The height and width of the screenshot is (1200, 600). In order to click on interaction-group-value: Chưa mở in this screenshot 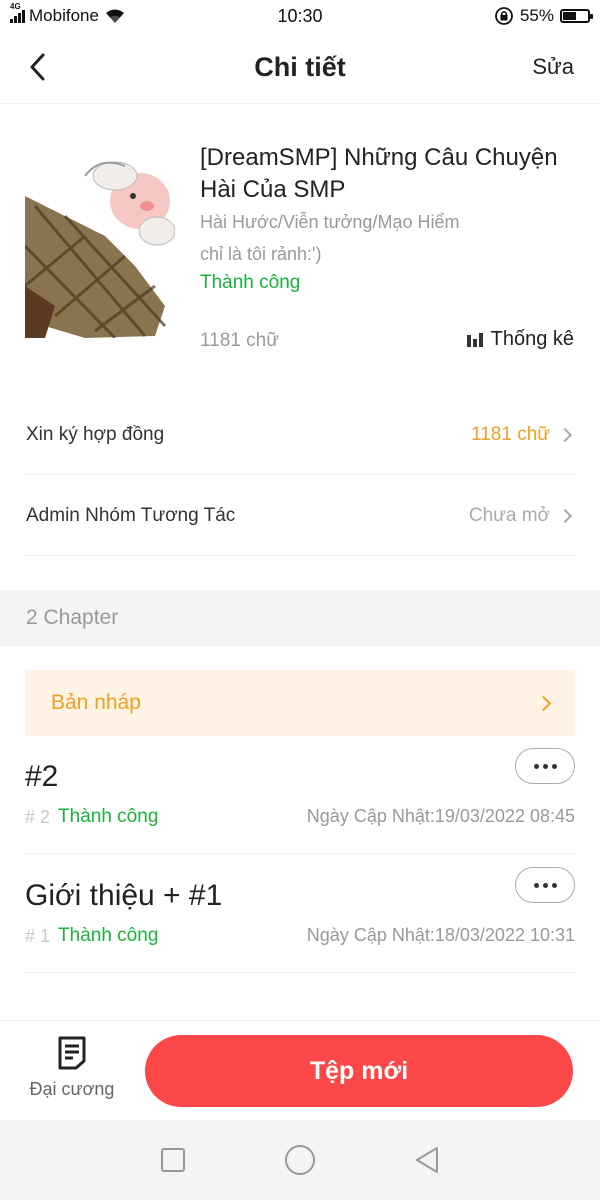, I will do `click(509, 515)`.